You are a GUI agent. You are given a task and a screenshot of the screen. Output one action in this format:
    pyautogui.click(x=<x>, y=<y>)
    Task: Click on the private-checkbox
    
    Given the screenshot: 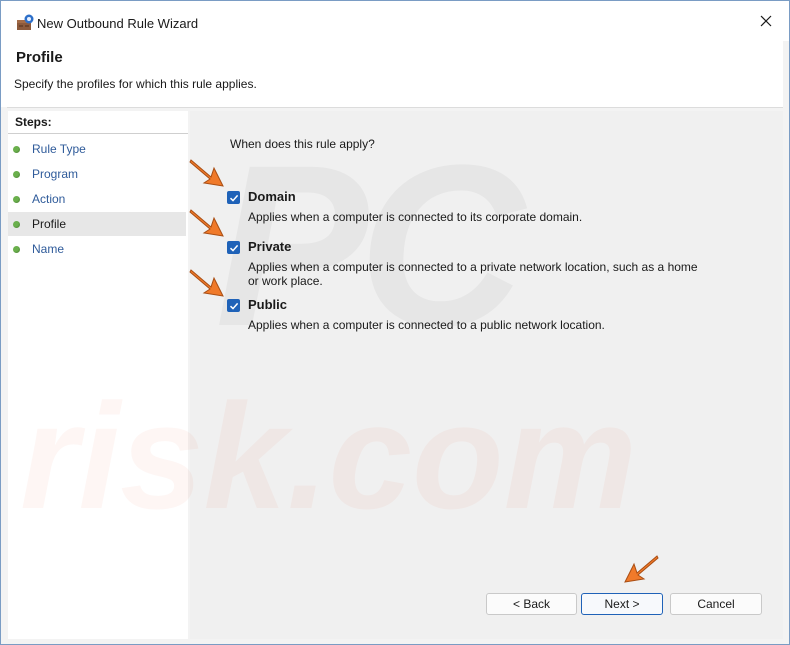 What is the action you would take?
    pyautogui.click(x=233, y=247)
    